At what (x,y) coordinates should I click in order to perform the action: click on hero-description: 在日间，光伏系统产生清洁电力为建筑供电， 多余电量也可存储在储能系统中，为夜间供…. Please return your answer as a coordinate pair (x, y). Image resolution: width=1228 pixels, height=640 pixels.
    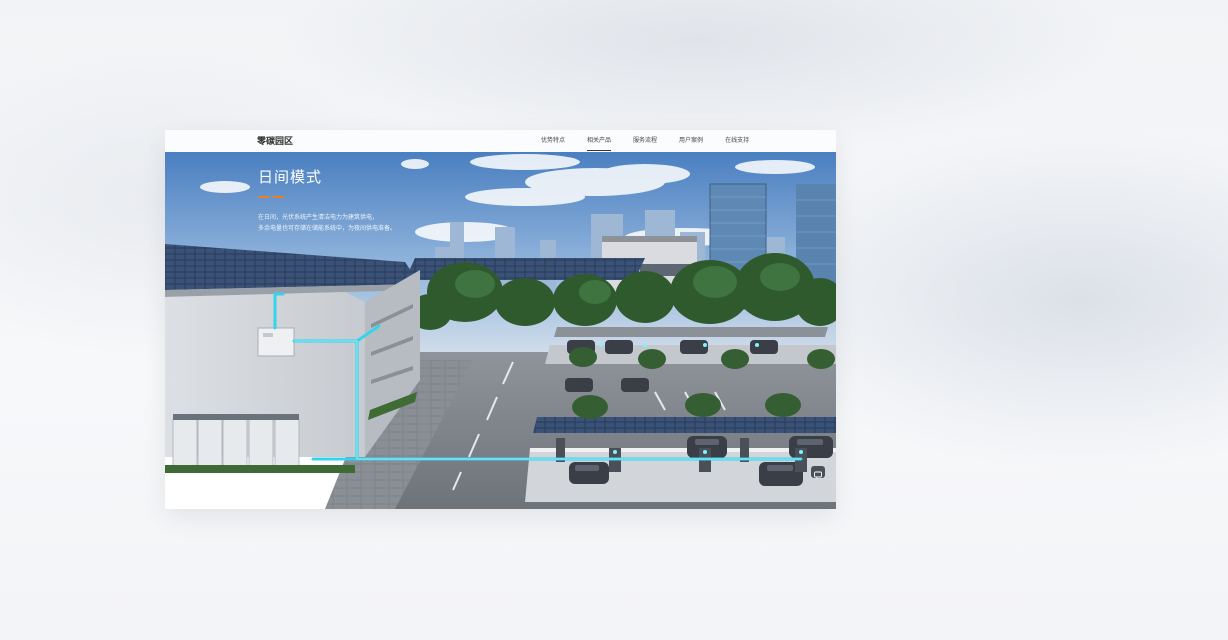
    Looking at the image, I should click on (388, 223).